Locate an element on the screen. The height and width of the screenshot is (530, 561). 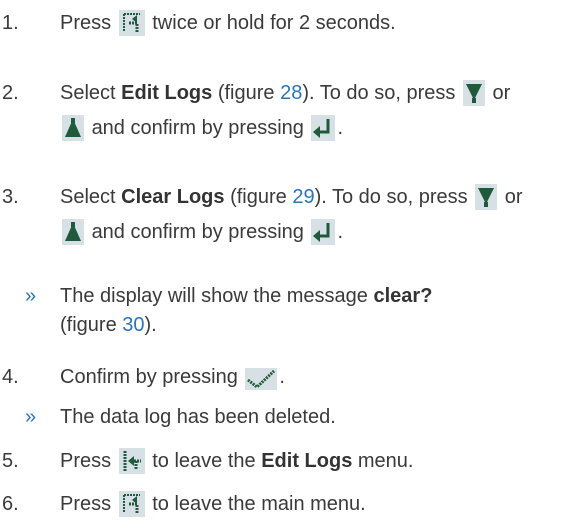
step-number: 6. is located at coordinates (10, 504).